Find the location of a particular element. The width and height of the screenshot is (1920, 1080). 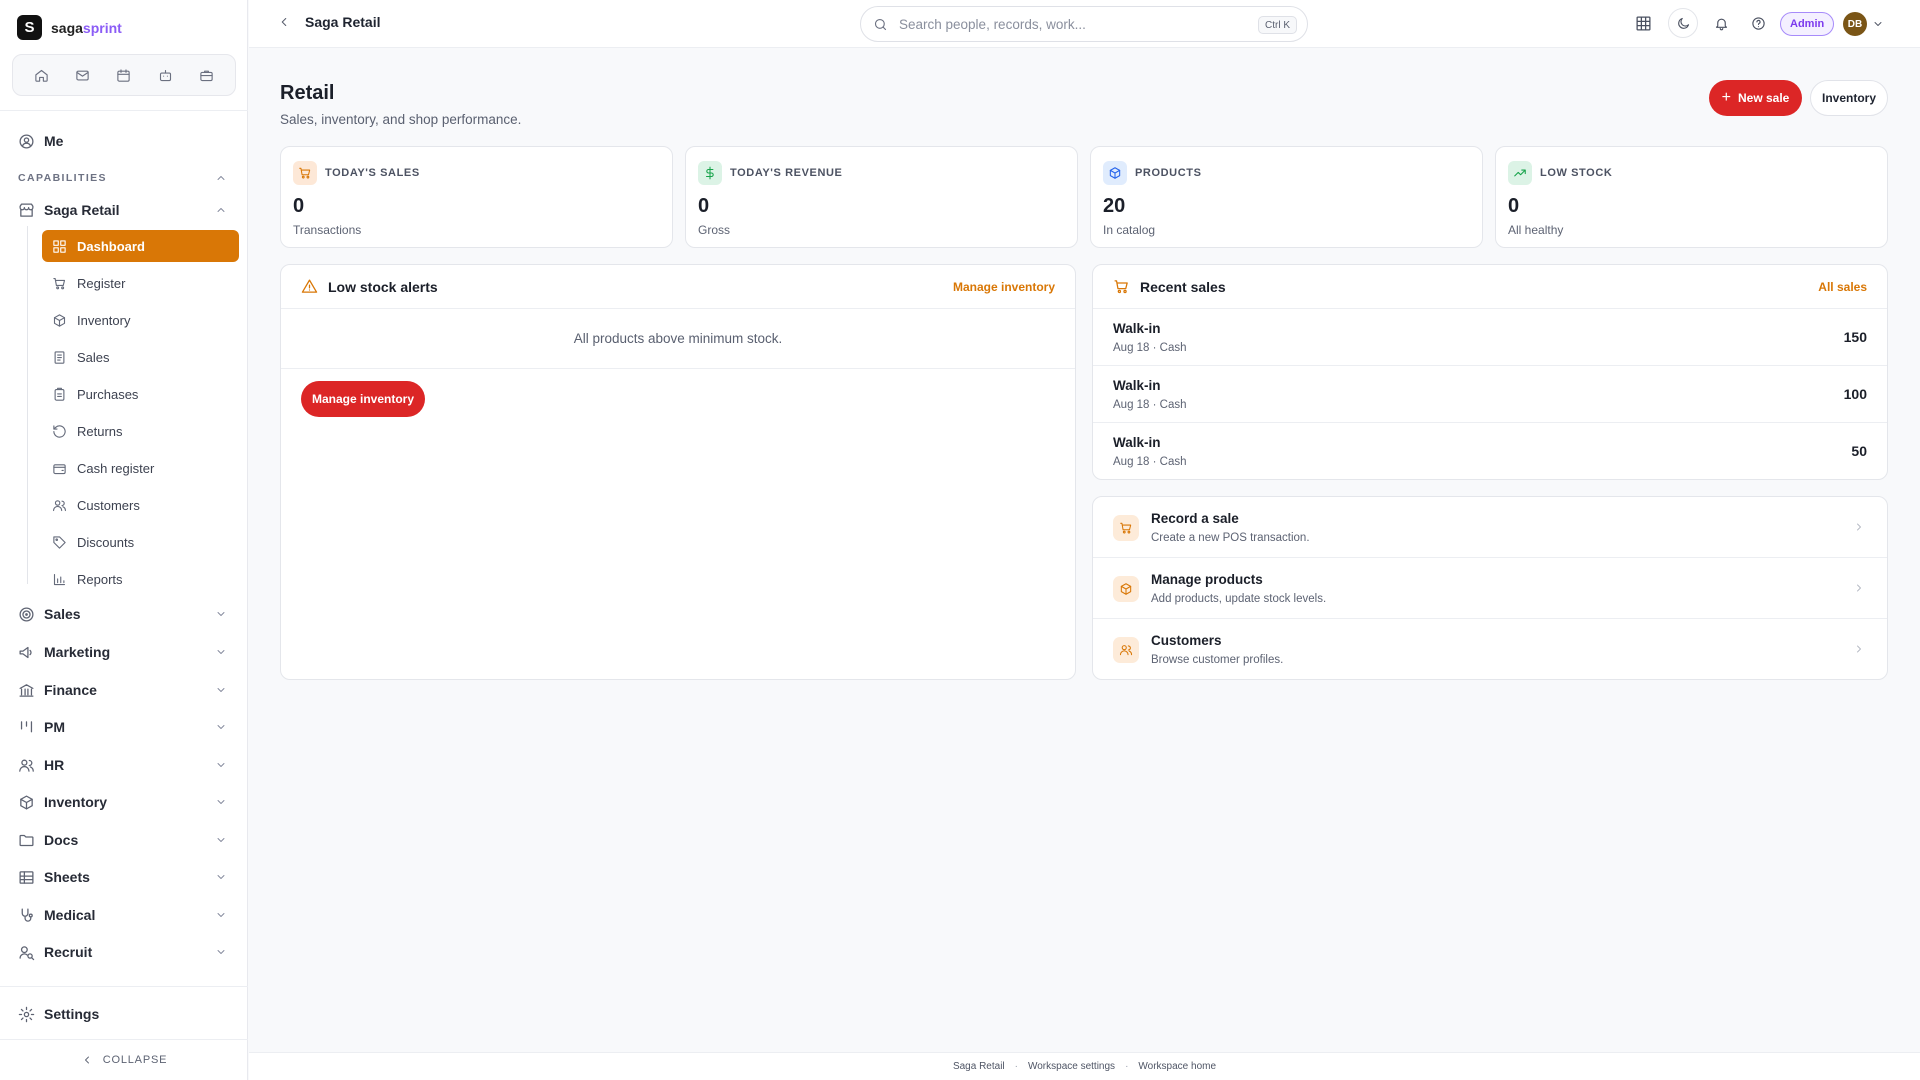

sidebar-module-sales: Sales is located at coordinates (49, 614).